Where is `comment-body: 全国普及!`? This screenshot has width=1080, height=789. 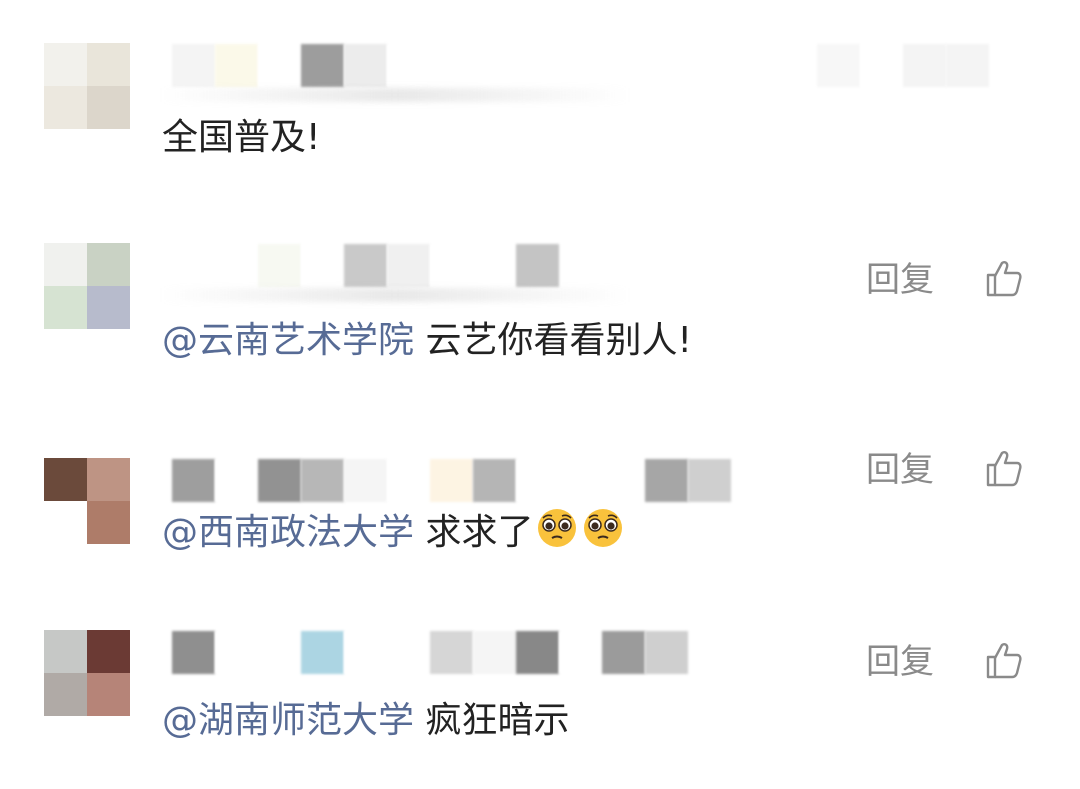
comment-body: 全国普及! is located at coordinates (241, 137).